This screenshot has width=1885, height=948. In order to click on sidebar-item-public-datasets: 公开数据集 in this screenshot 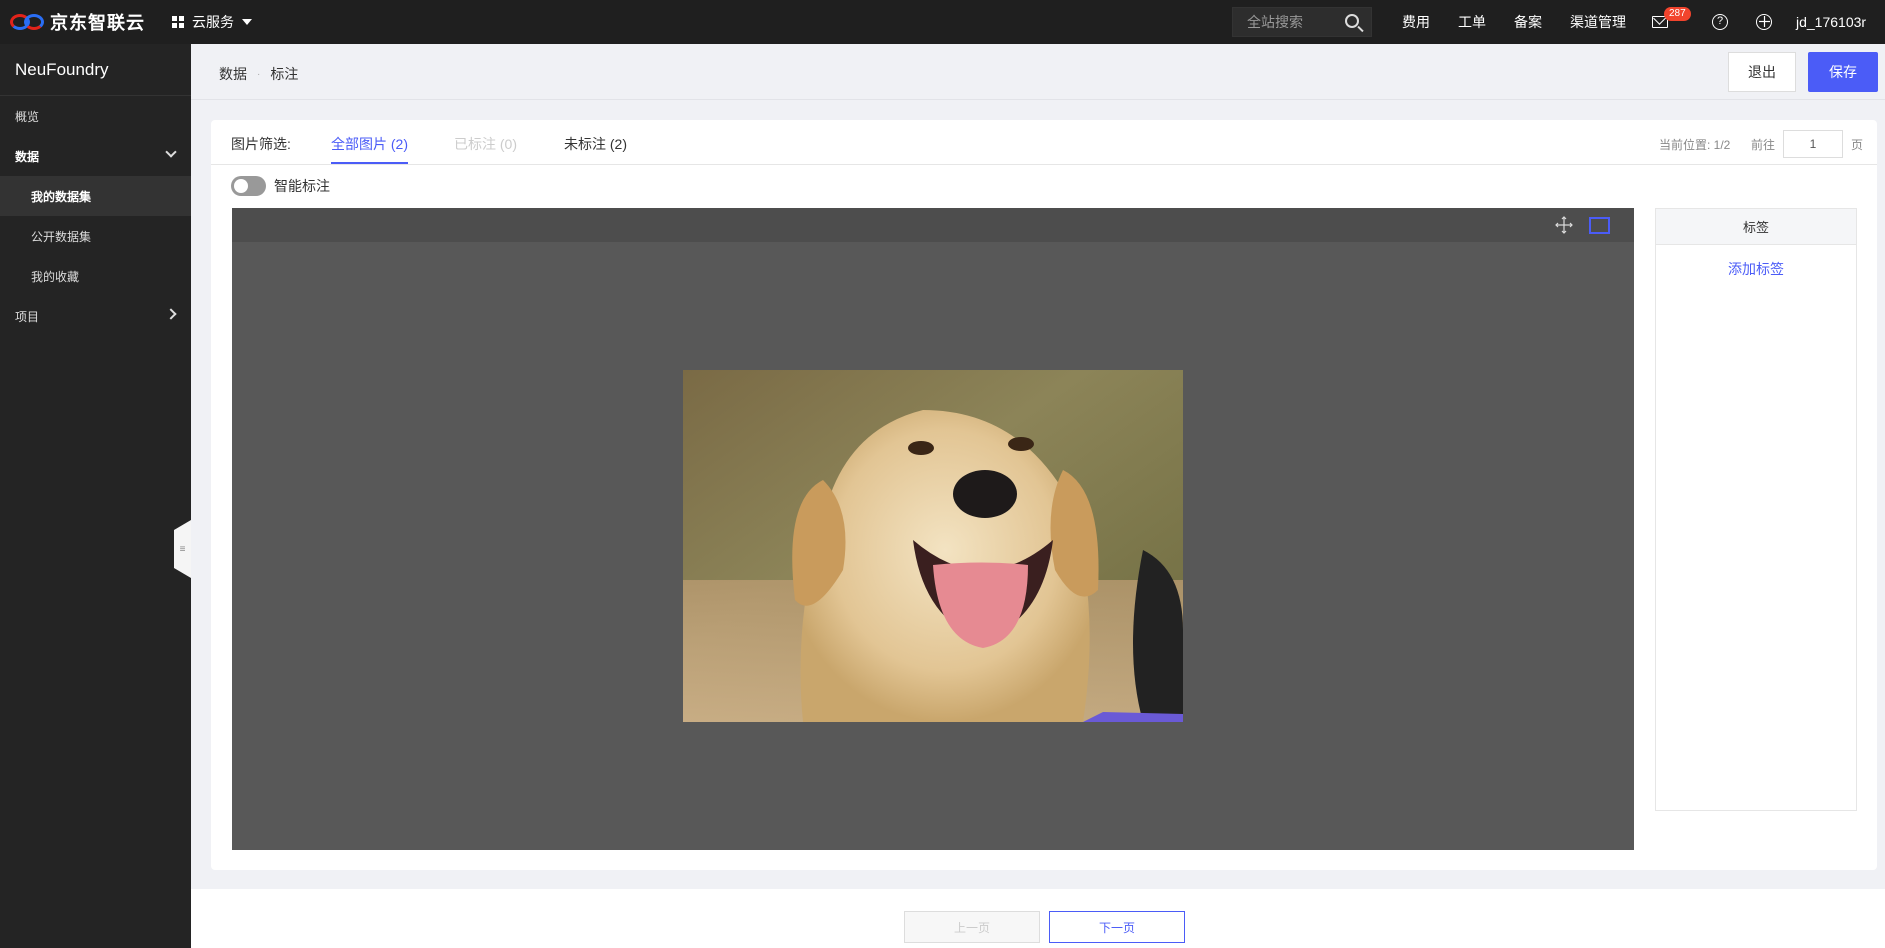, I will do `click(95, 236)`.